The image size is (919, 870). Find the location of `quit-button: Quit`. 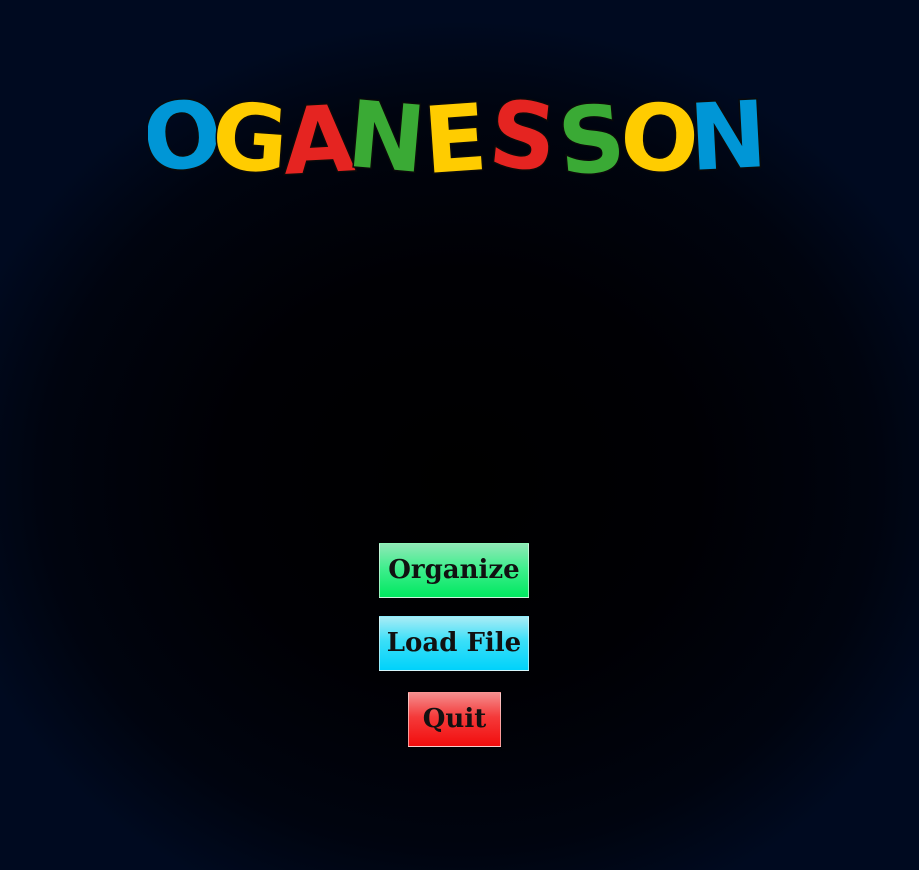

quit-button: Quit is located at coordinates (454, 719).